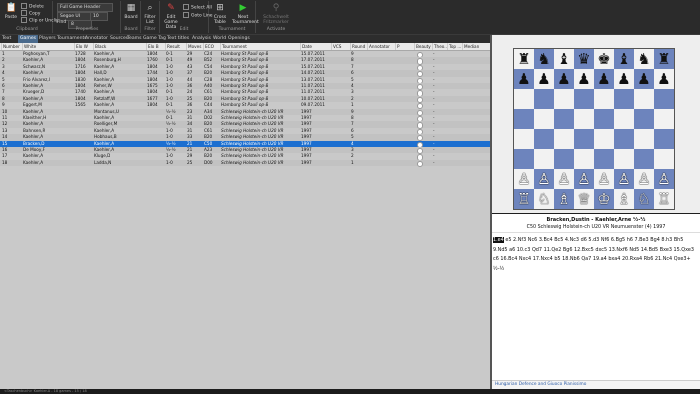 The image size is (700, 394). Describe the element at coordinates (306, 46) in the screenshot. I see `column-header-date: Date` at that location.